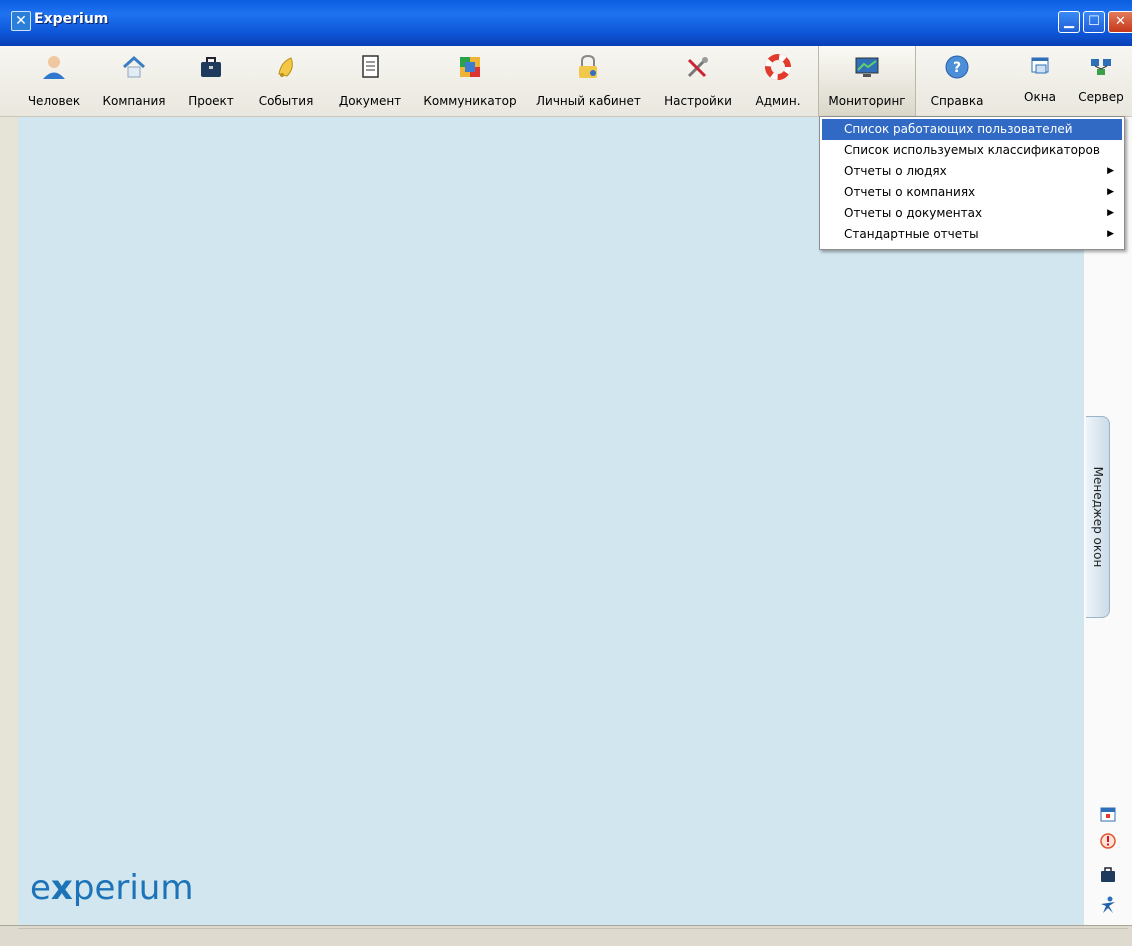  I want to click on toolbar-label: События, so click(286, 101).